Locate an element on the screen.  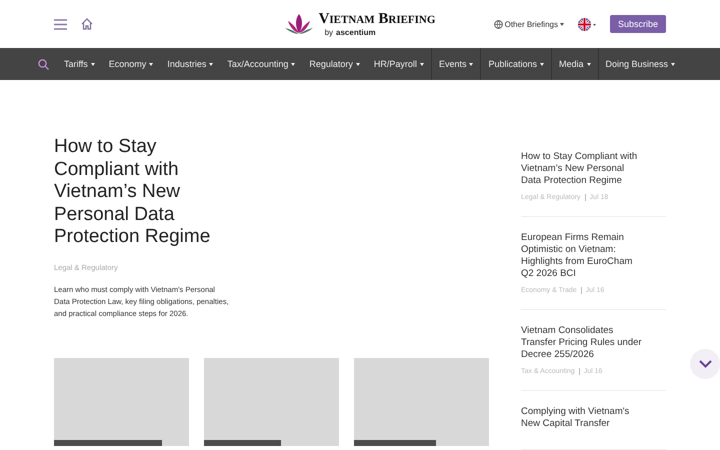
nav-item: Industries is located at coordinates (190, 64).